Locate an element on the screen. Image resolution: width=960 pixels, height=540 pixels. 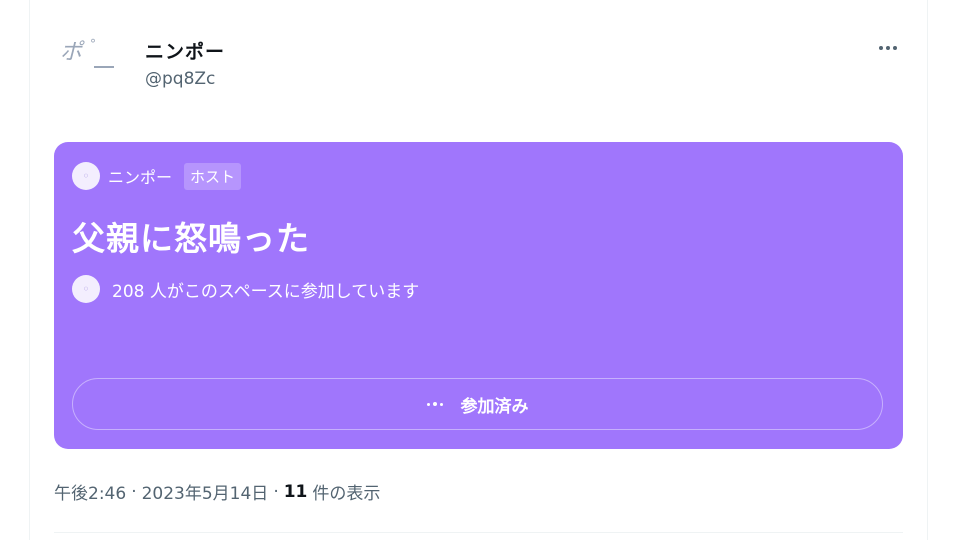
tweet-time: 午後2:46 is located at coordinates (90, 491).